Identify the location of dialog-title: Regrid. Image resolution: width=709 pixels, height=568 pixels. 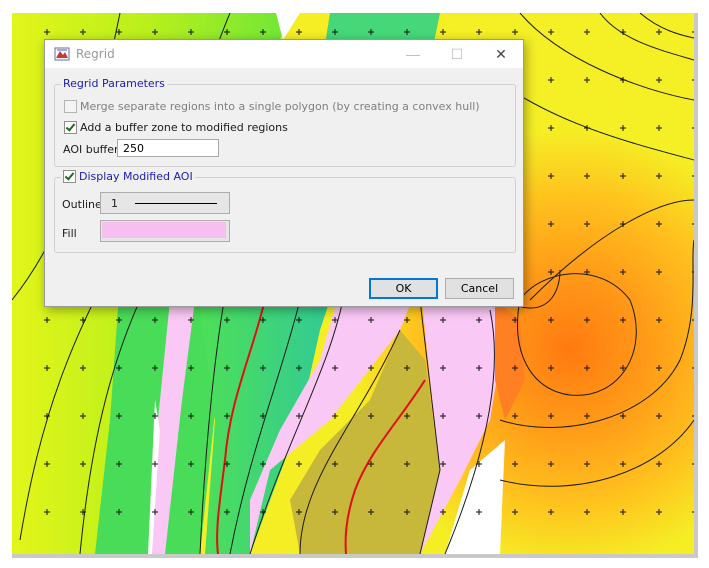
(95, 54).